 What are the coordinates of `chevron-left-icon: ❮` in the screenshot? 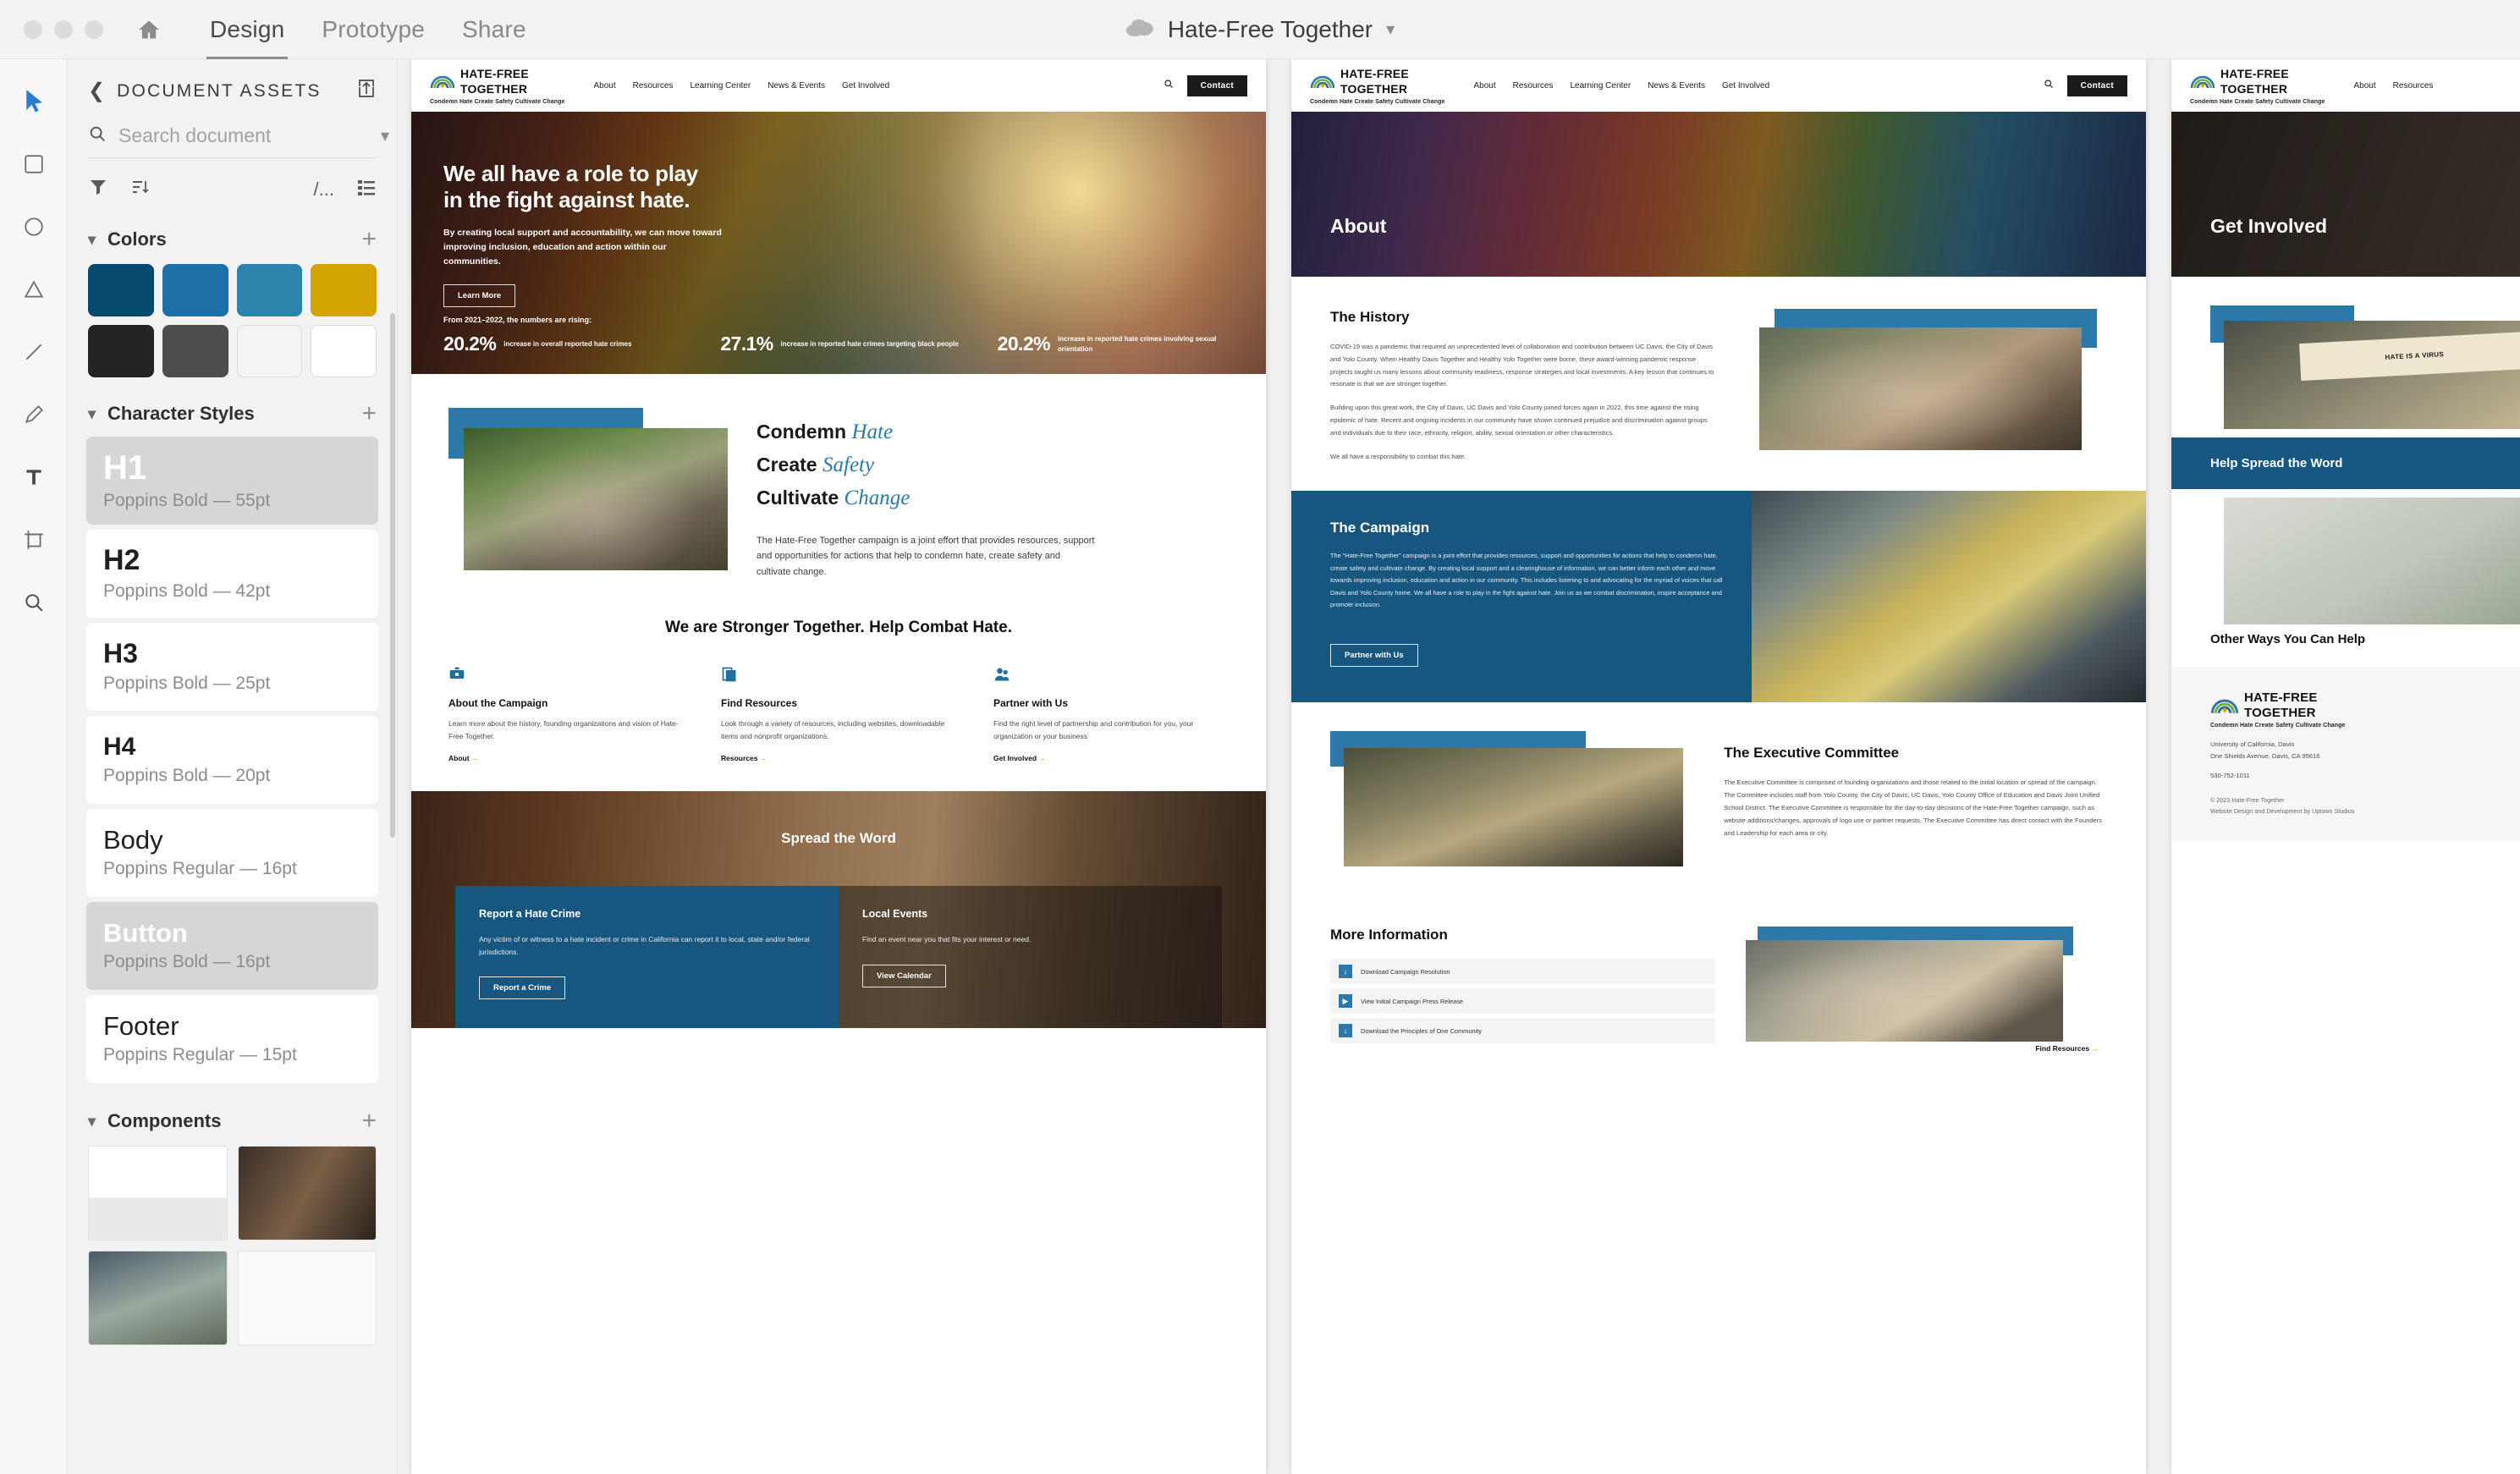 It's located at (97, 91).